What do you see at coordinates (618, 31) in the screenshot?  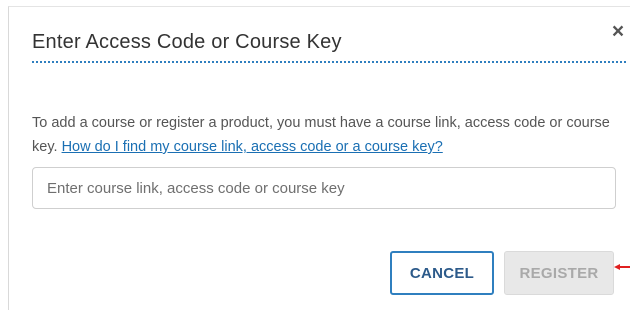 I see `close-icon: ×` at bounding box center [618, 31].